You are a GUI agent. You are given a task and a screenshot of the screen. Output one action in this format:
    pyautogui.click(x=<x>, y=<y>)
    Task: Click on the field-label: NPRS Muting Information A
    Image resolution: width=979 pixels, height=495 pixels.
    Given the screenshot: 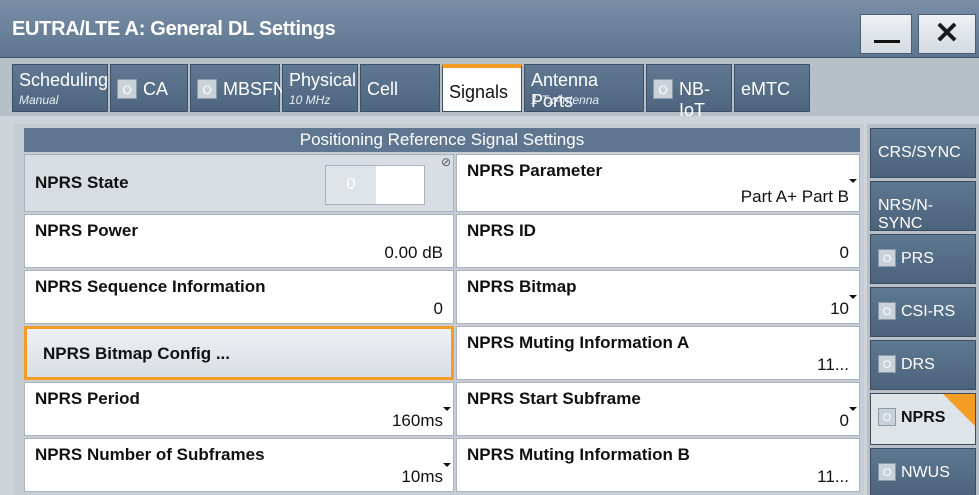 What is the action you would take?
    pyautogui.click(x=578, y=342)
    